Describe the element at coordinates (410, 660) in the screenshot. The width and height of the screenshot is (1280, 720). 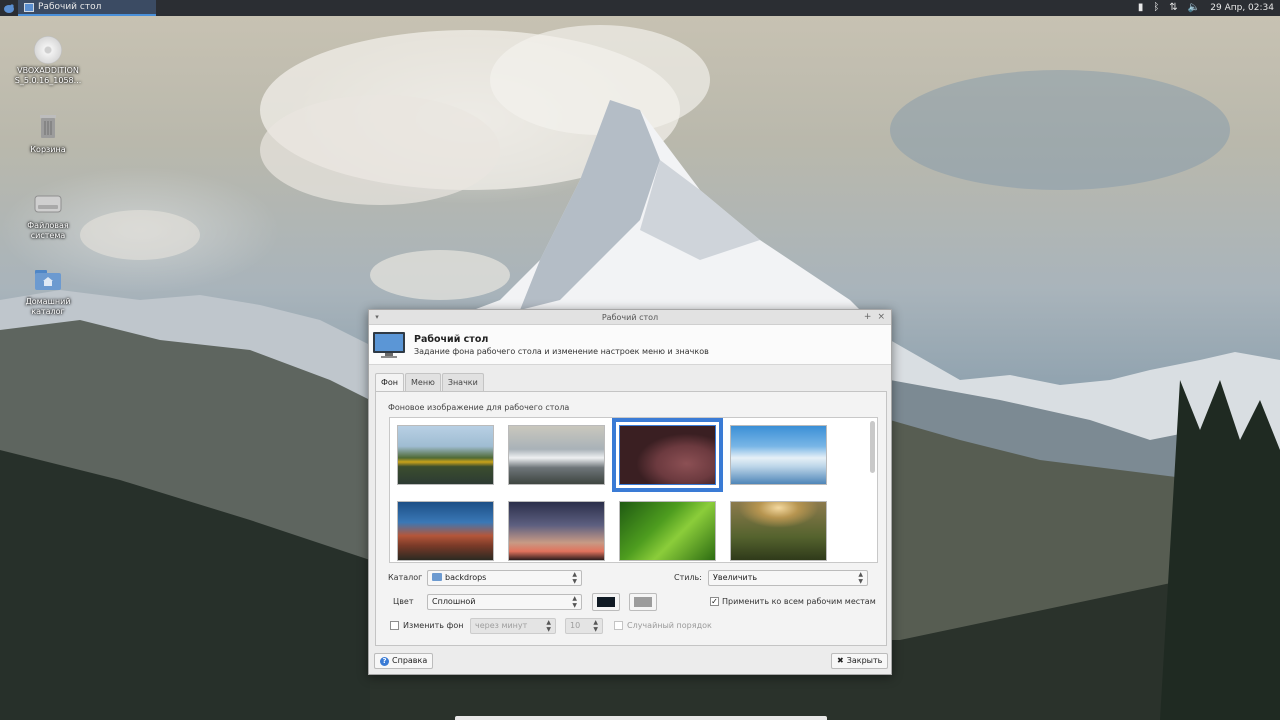
I see `help-button-label: Справка` at that location.